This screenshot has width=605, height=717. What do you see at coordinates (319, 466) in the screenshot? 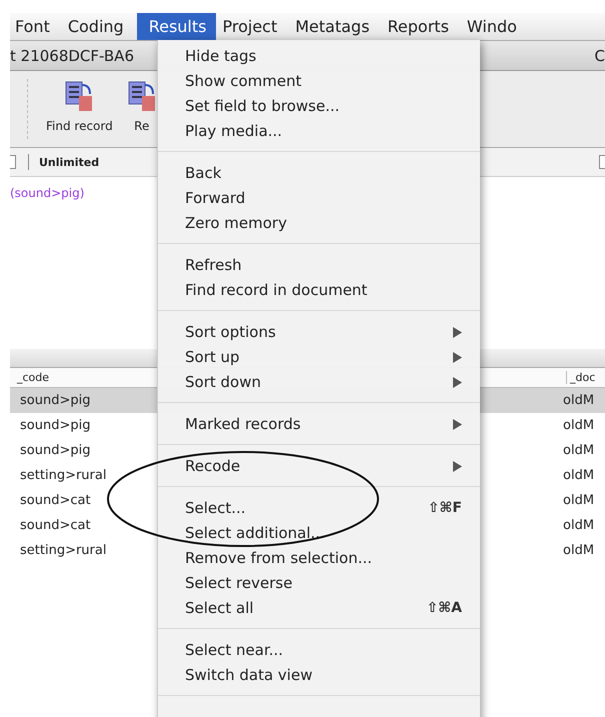
I see `menu-item: Recode` at bounding box center [319, 466].